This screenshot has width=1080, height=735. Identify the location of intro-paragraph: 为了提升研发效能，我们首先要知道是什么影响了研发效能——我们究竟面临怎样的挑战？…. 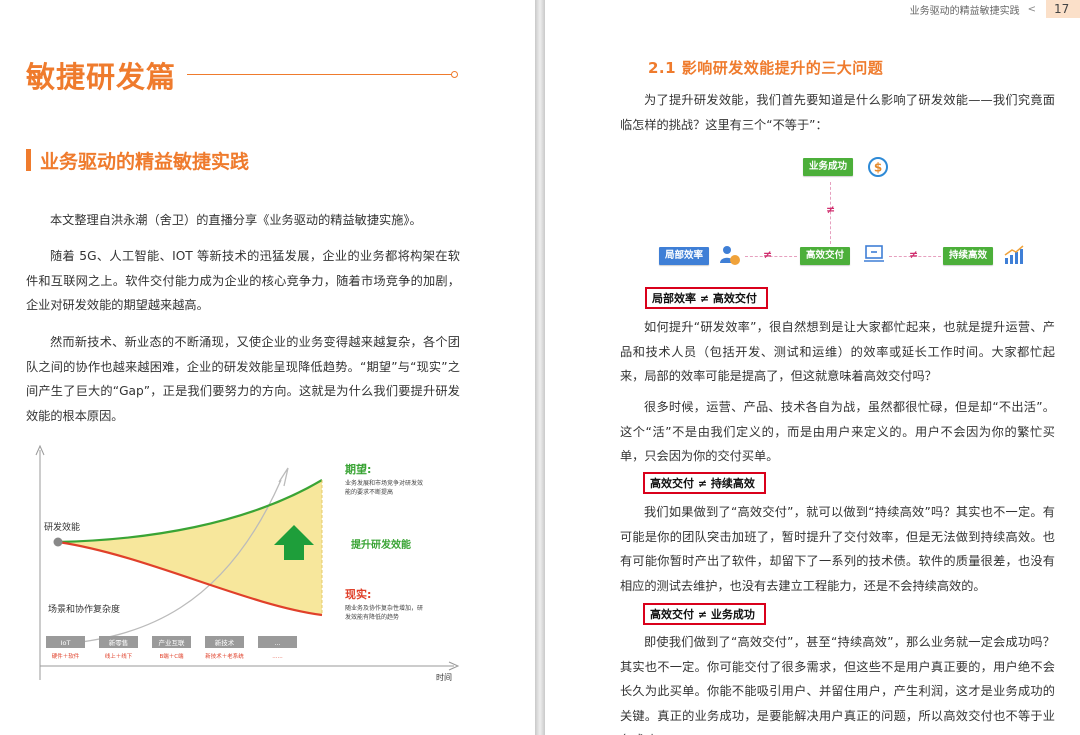
(837, 112).